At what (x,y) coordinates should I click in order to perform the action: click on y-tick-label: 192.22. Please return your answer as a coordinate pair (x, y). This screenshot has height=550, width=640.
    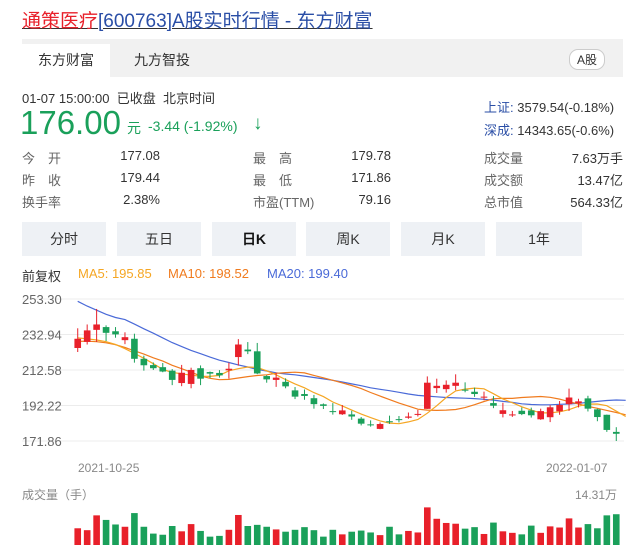
    Looking at the image, I should click on (42, 406).